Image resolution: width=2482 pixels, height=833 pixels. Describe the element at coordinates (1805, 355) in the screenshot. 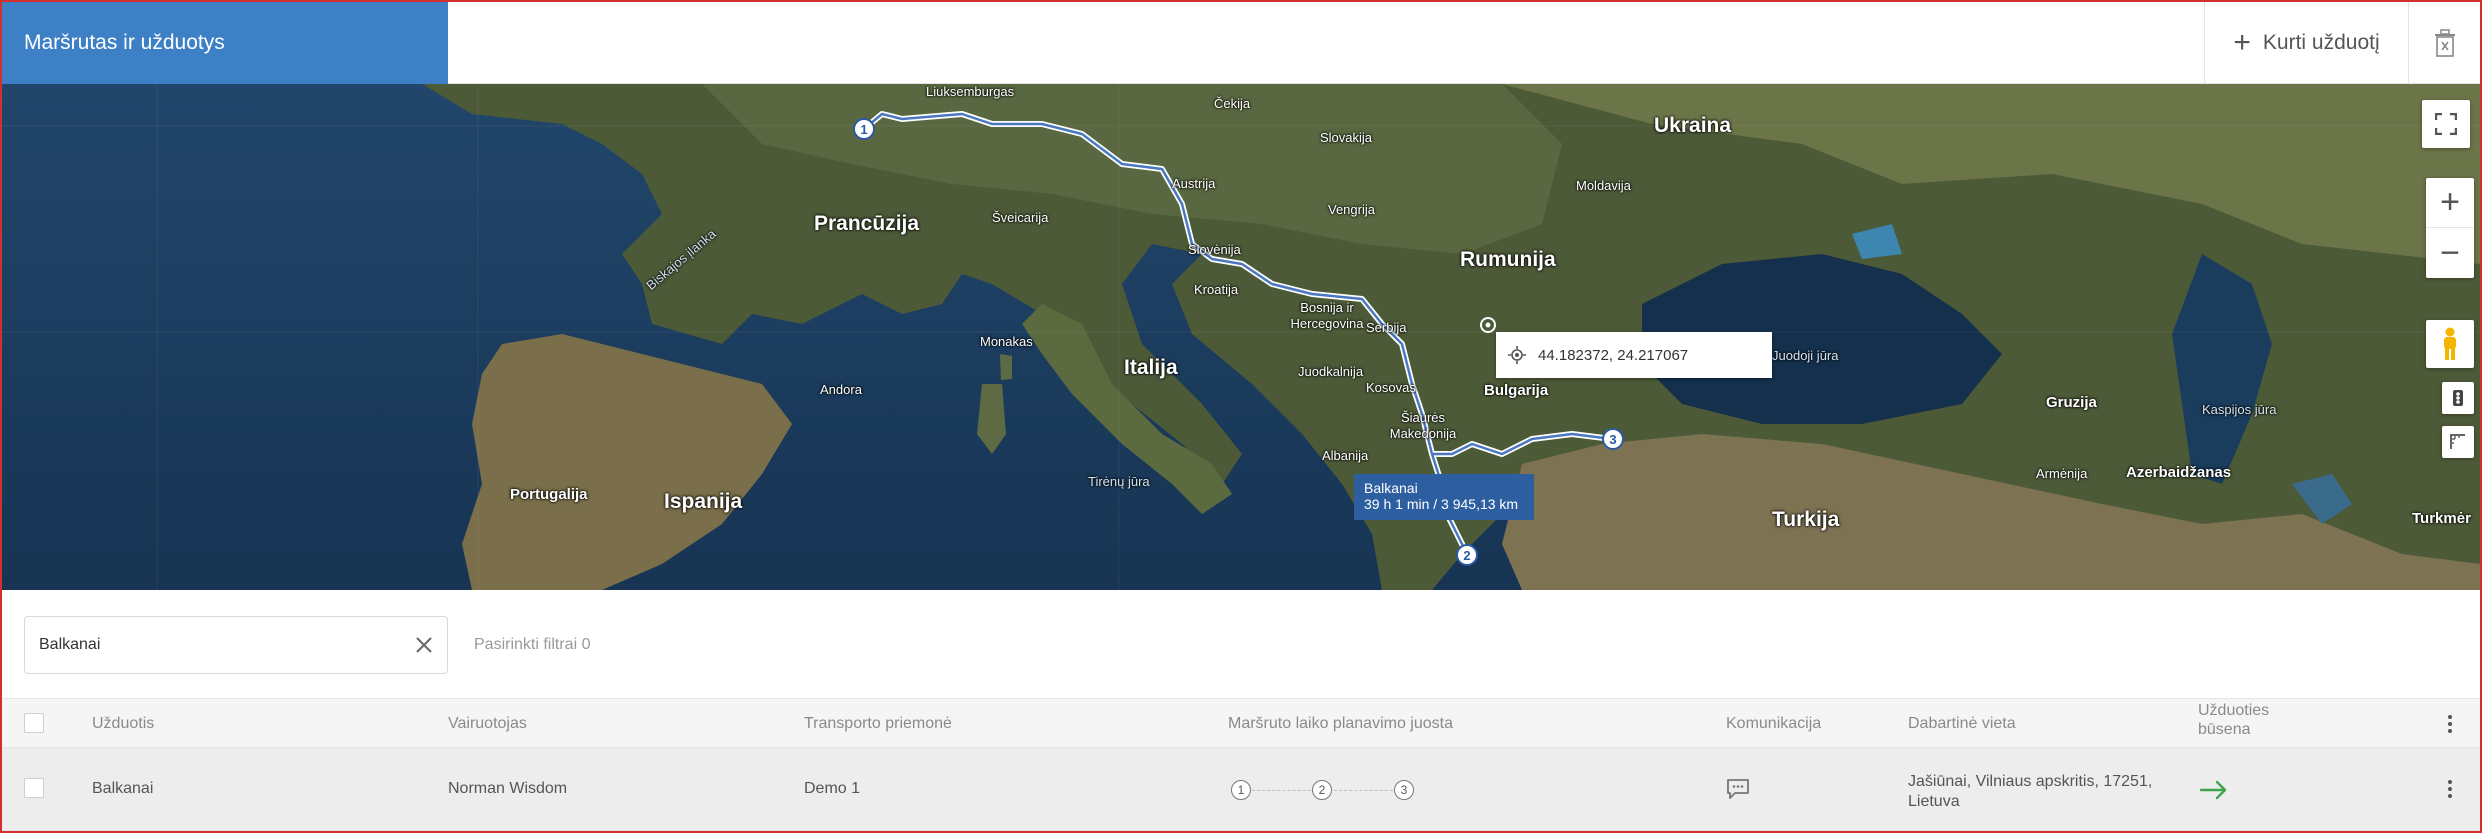

I see `map-label-black-sea: Juodoji jūra` at that location.